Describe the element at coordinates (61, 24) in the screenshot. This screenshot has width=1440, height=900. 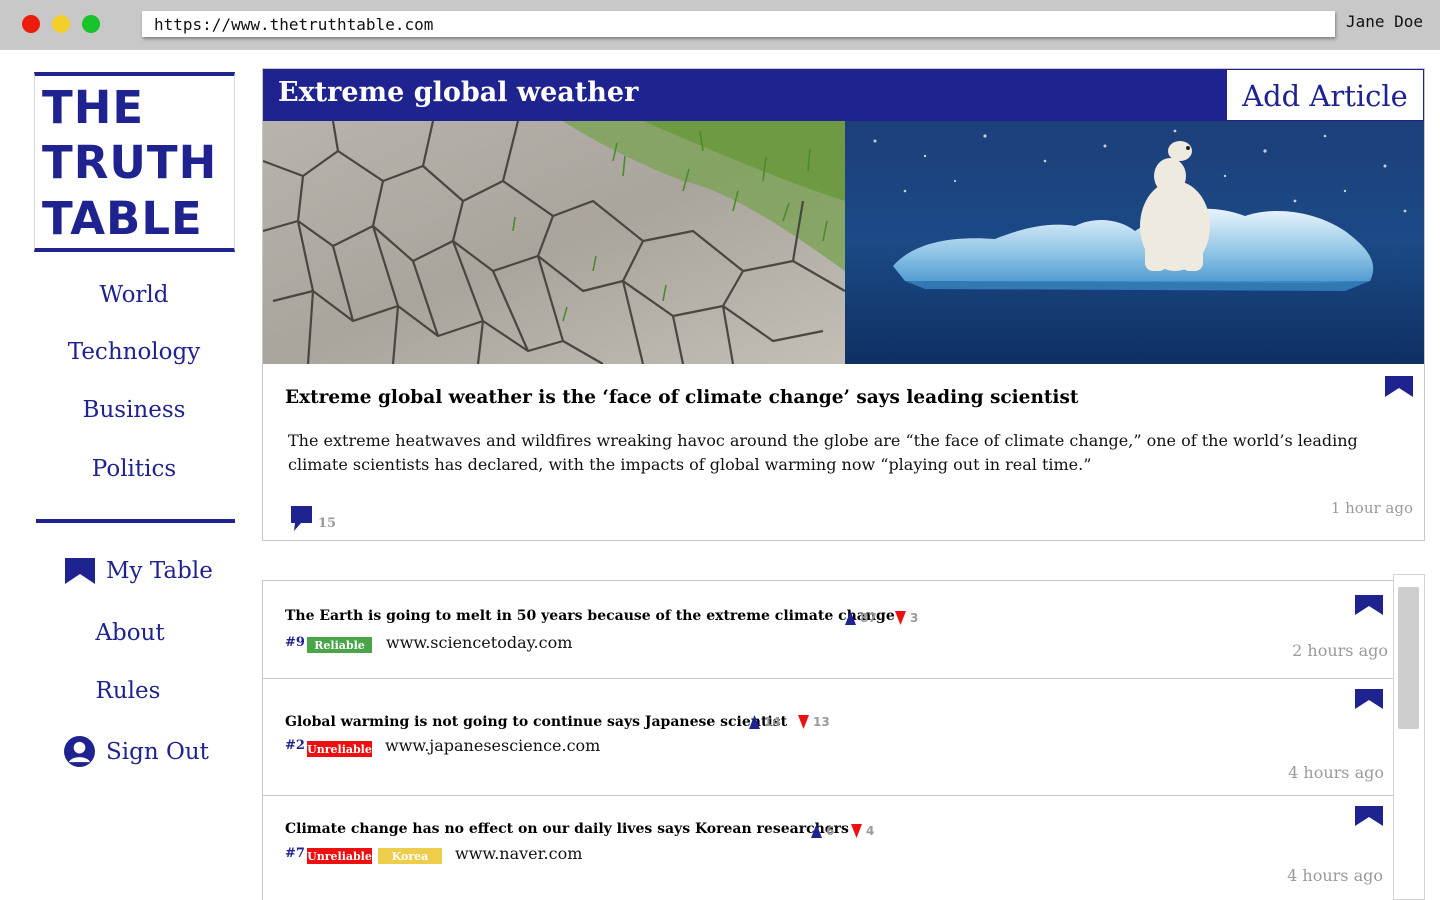
I see `minimize-window-button` at that location.